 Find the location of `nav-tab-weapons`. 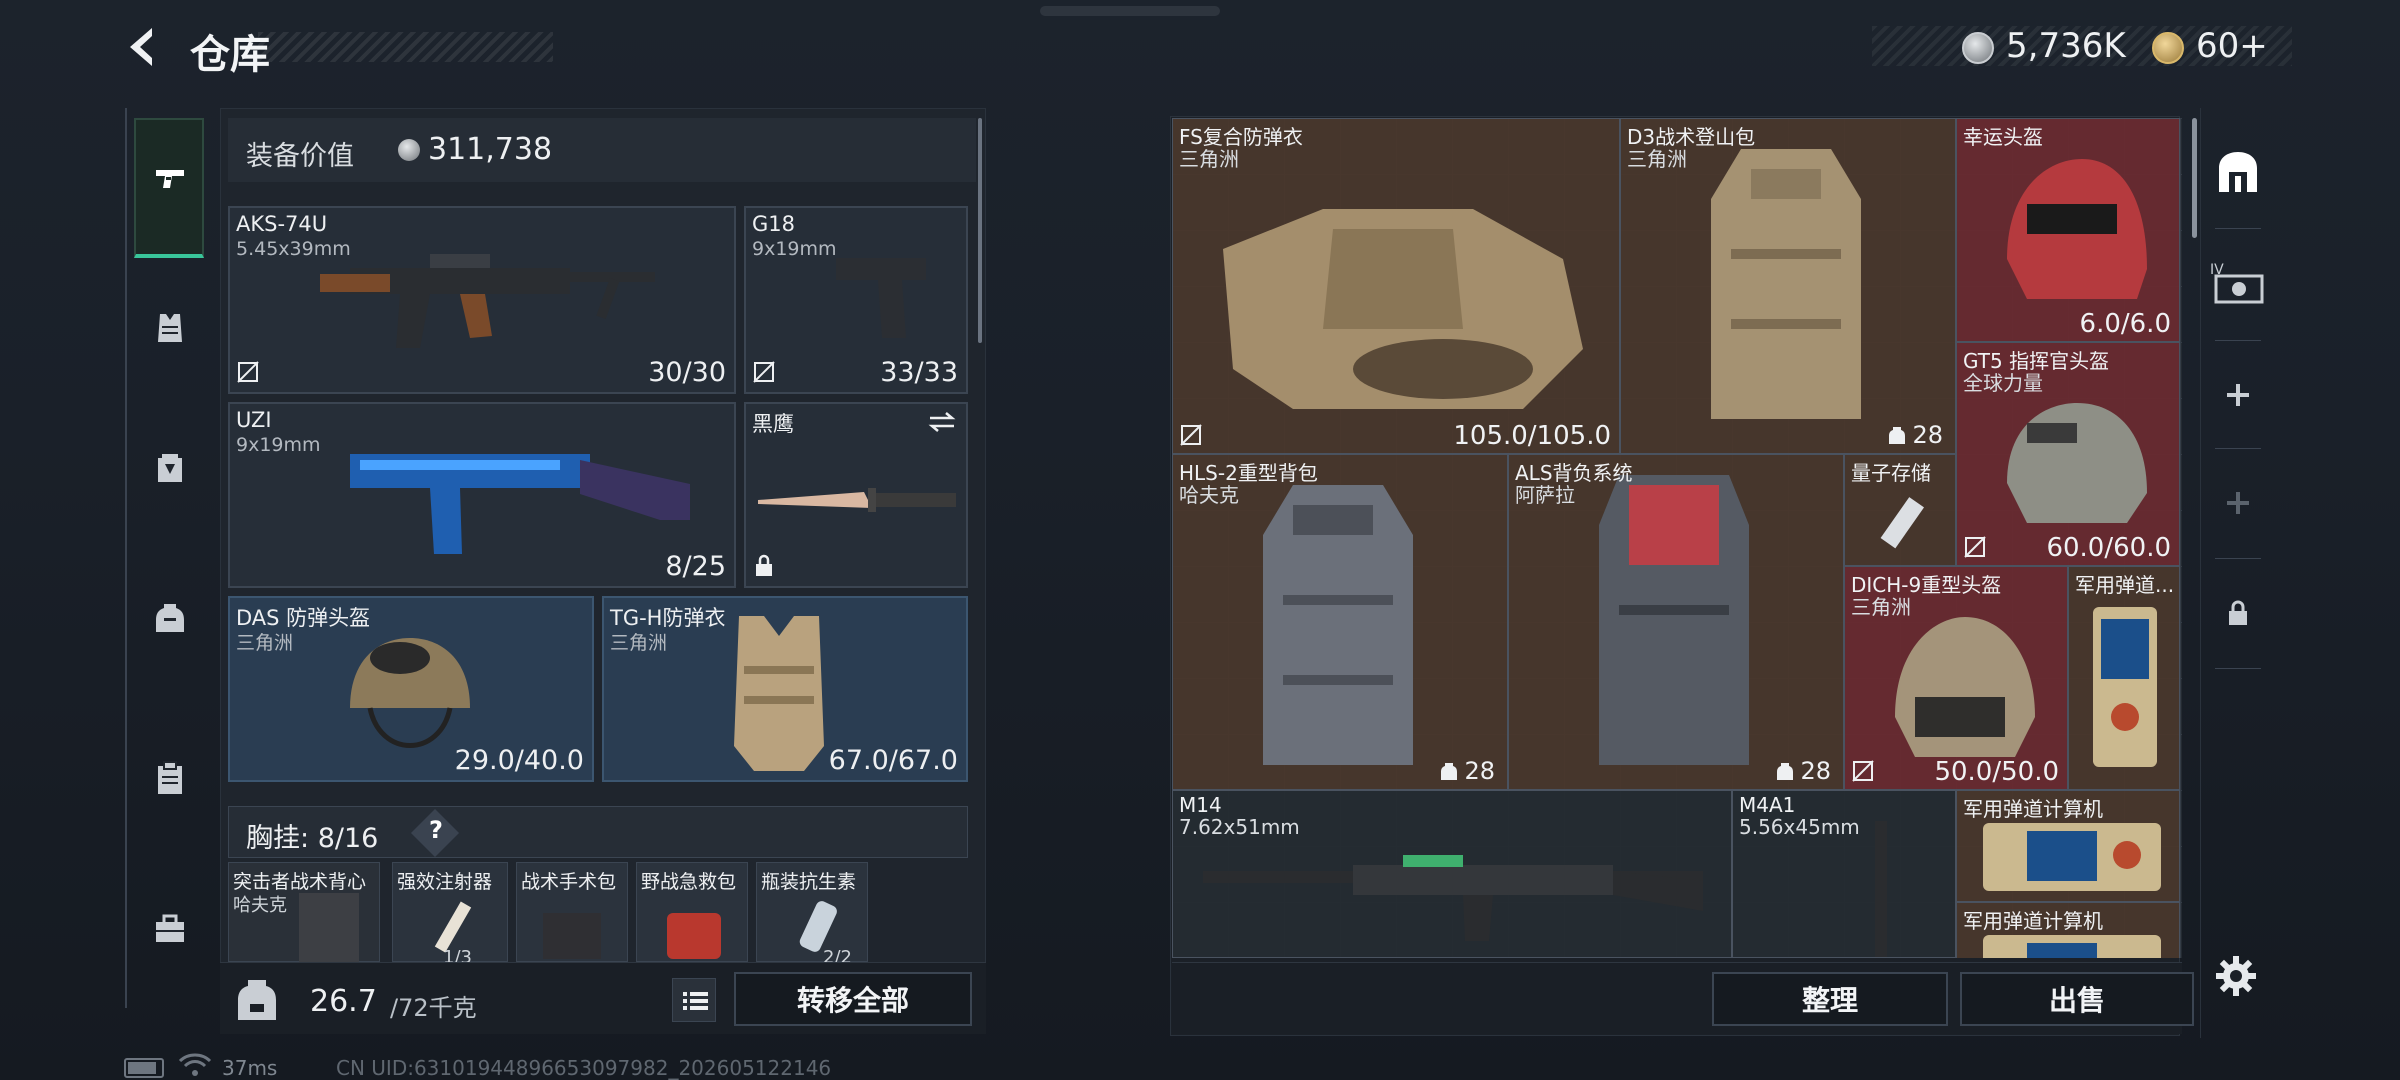

nav-tab-weapons is located at coordinates (170, 178).